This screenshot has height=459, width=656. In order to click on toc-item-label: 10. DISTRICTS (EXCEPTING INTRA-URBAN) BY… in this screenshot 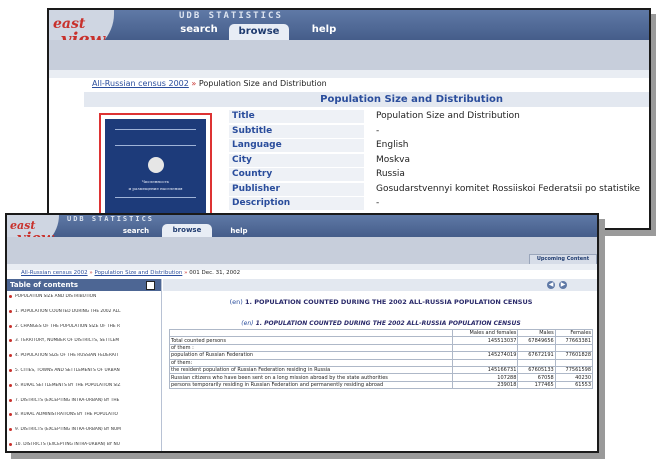, I will do `click(67, 444)`.